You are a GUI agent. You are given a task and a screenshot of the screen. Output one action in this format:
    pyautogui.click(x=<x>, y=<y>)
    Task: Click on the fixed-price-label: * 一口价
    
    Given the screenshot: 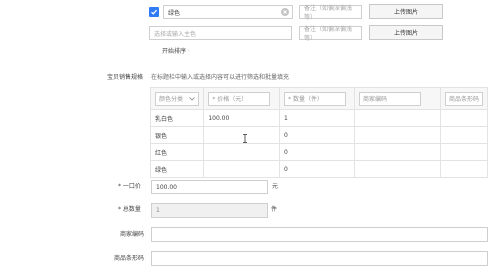 What is the action you would take?
    pyautogui.click(x=129, y=186)
    